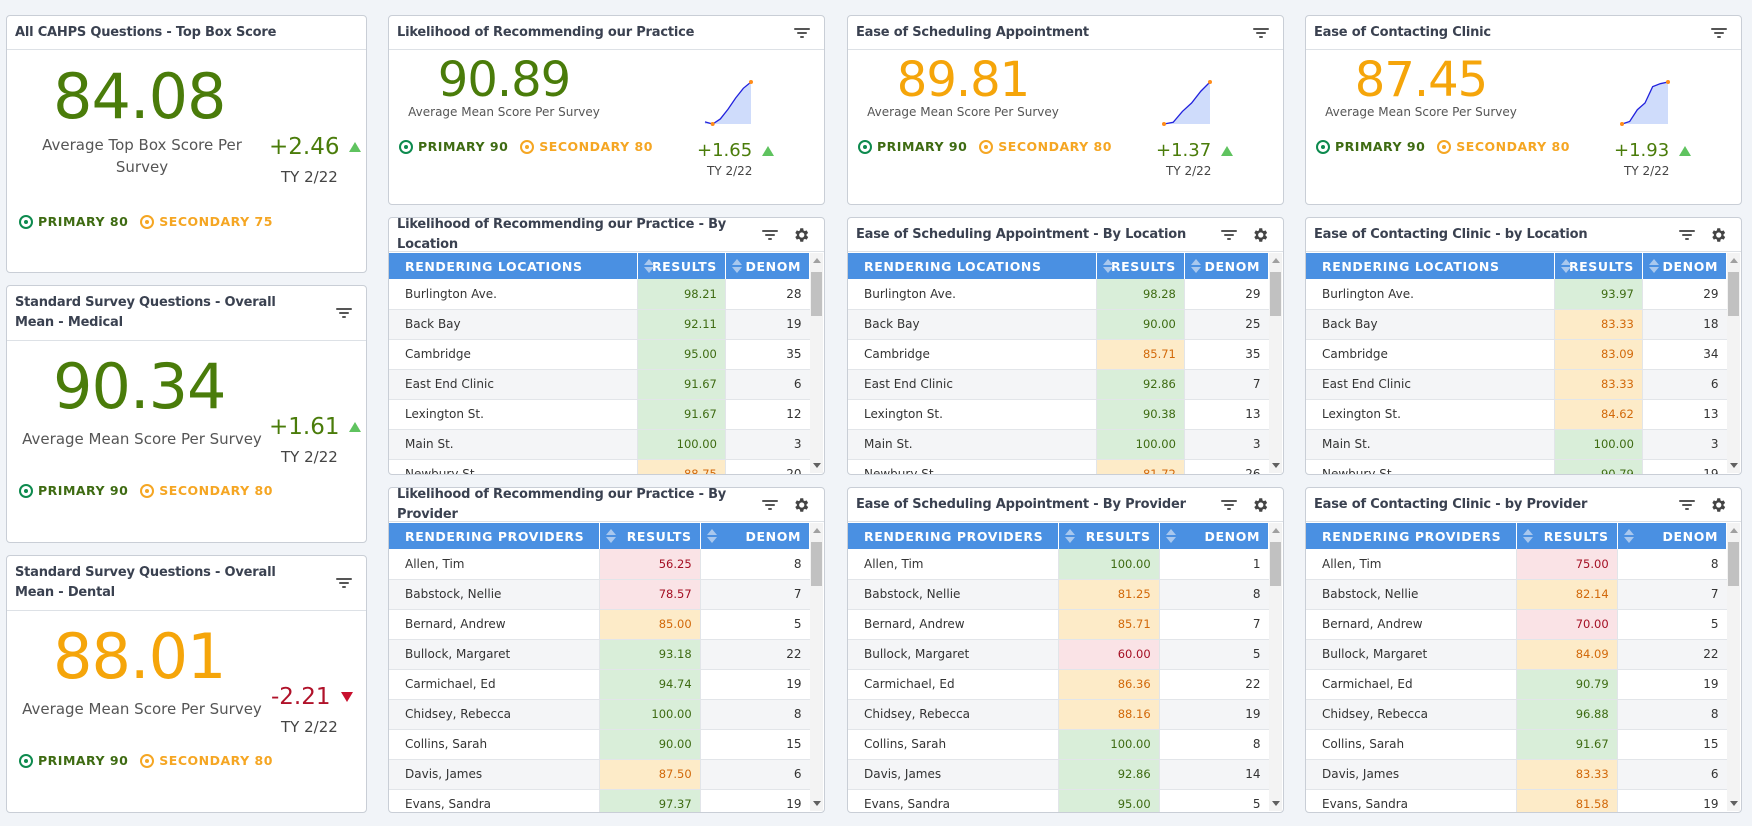  What do you see at coordinates (599, 744) in the screenshot?
I see `table-row: Collins, Sarah 90.00 15` at bounding box center [599, 744].